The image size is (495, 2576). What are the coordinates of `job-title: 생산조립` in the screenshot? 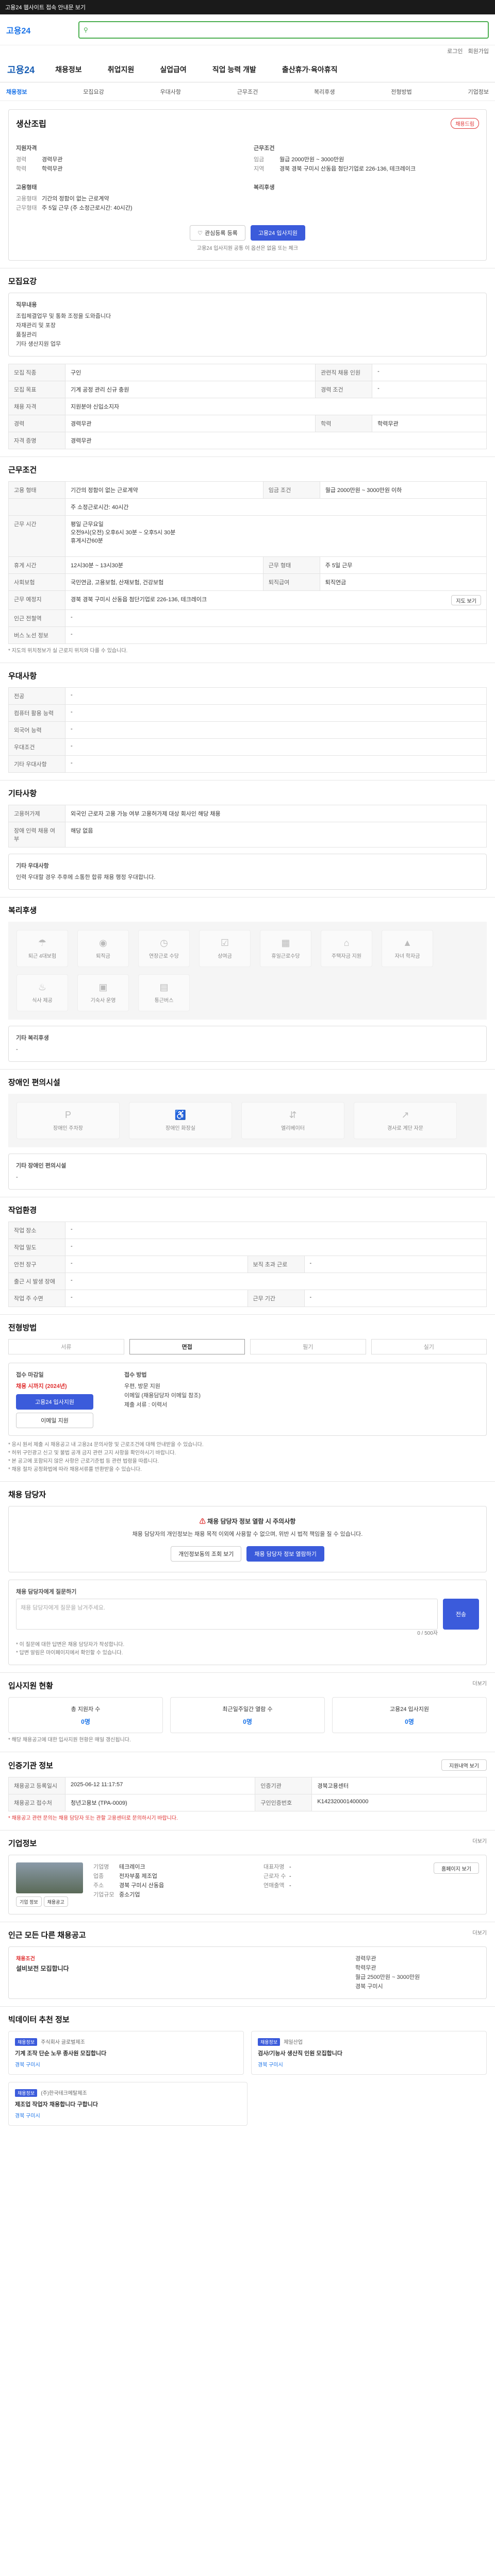 It's located at (31, 124).